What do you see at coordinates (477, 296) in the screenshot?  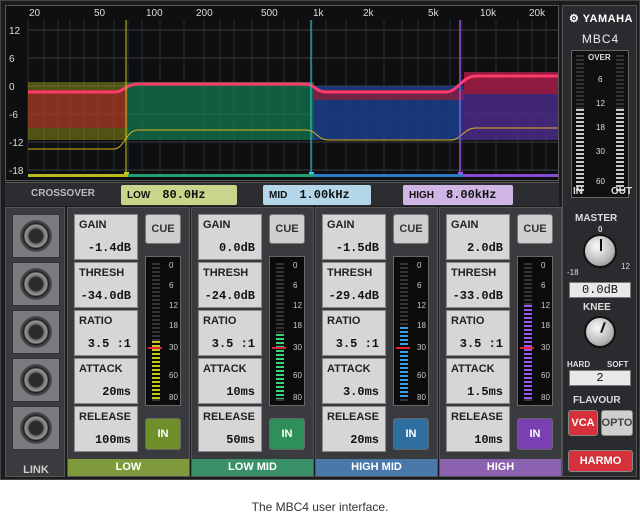 I see `thresh-value: -33.0dB` at bounding box center [477, 296].